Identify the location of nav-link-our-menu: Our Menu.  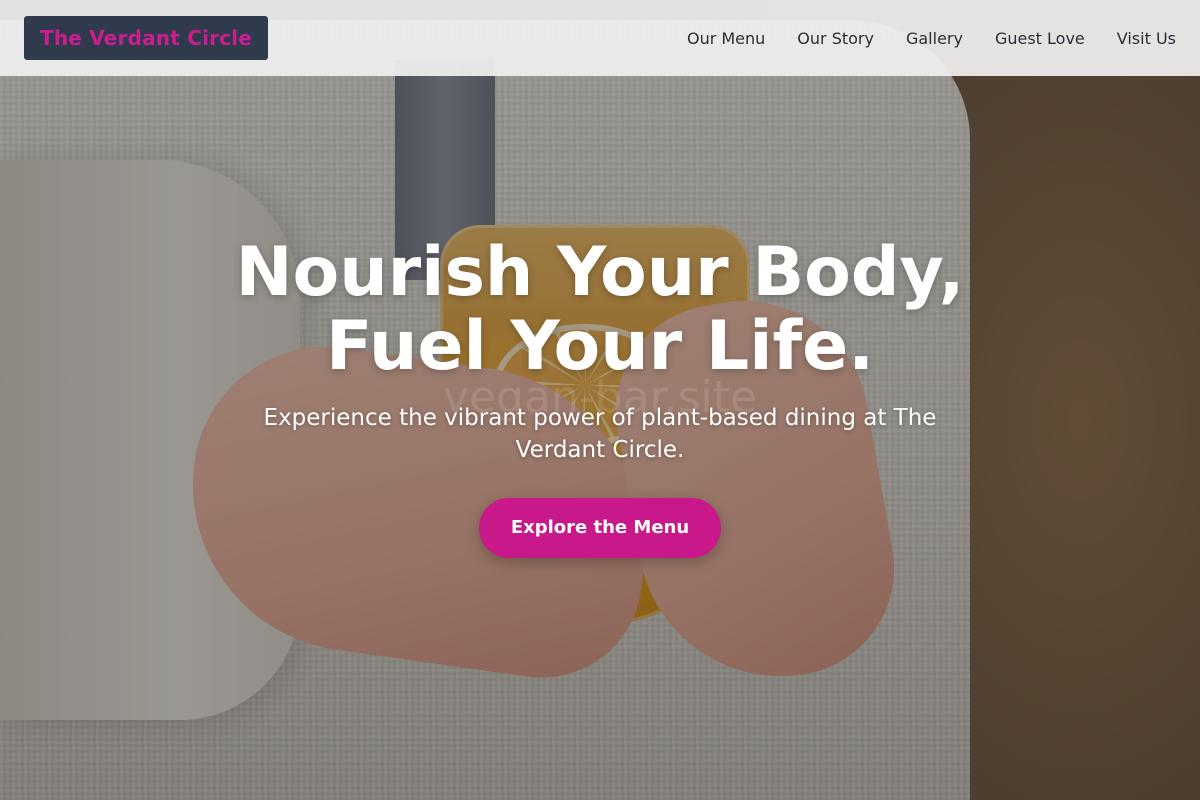
(726, 38).